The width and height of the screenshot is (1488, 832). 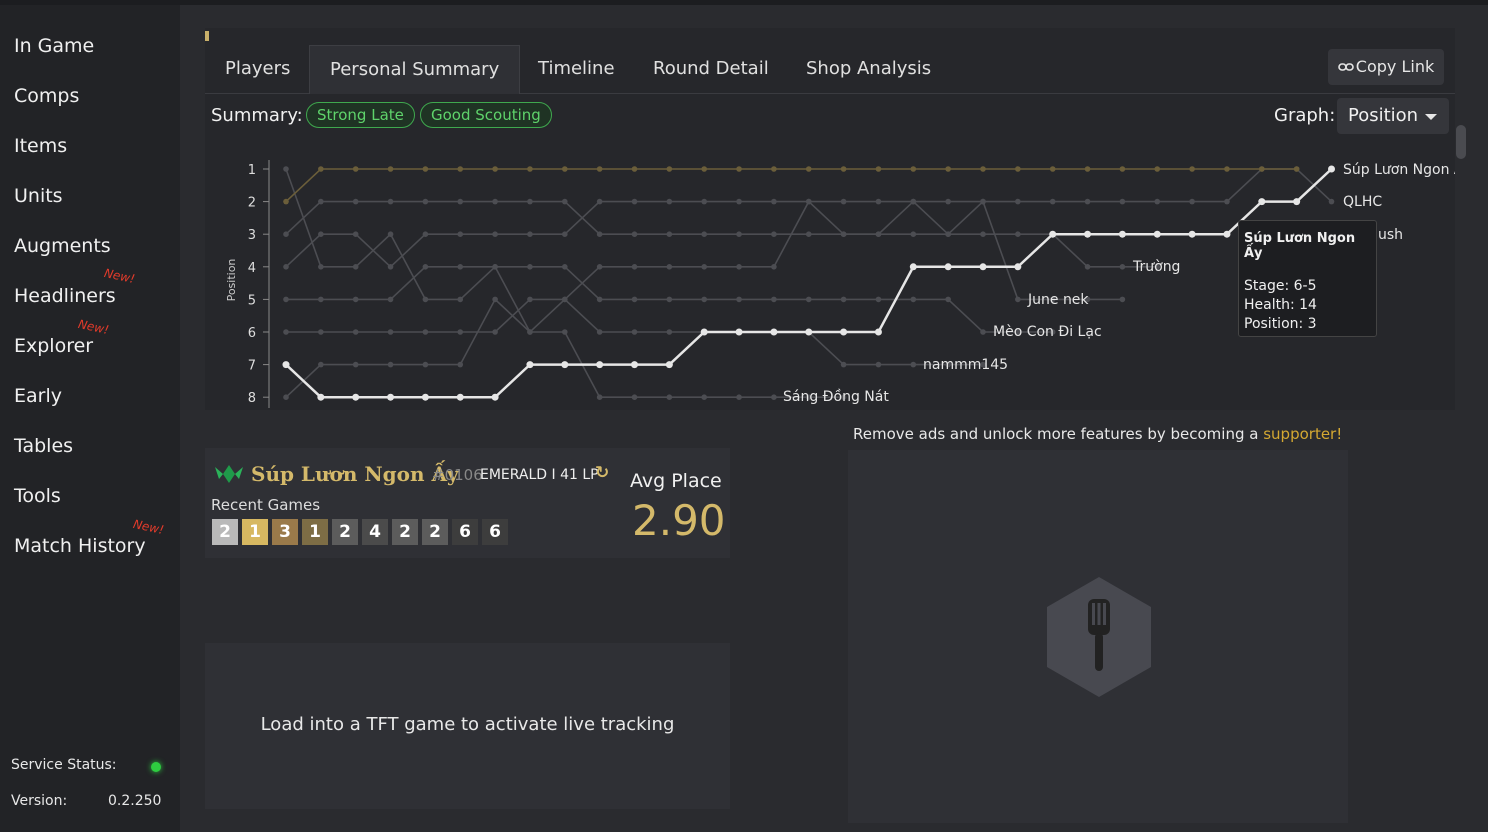 What do you see at coordinates (257, 69) in the screenshot?
I see `tab-players: Players` at bounding box center [257, 69].